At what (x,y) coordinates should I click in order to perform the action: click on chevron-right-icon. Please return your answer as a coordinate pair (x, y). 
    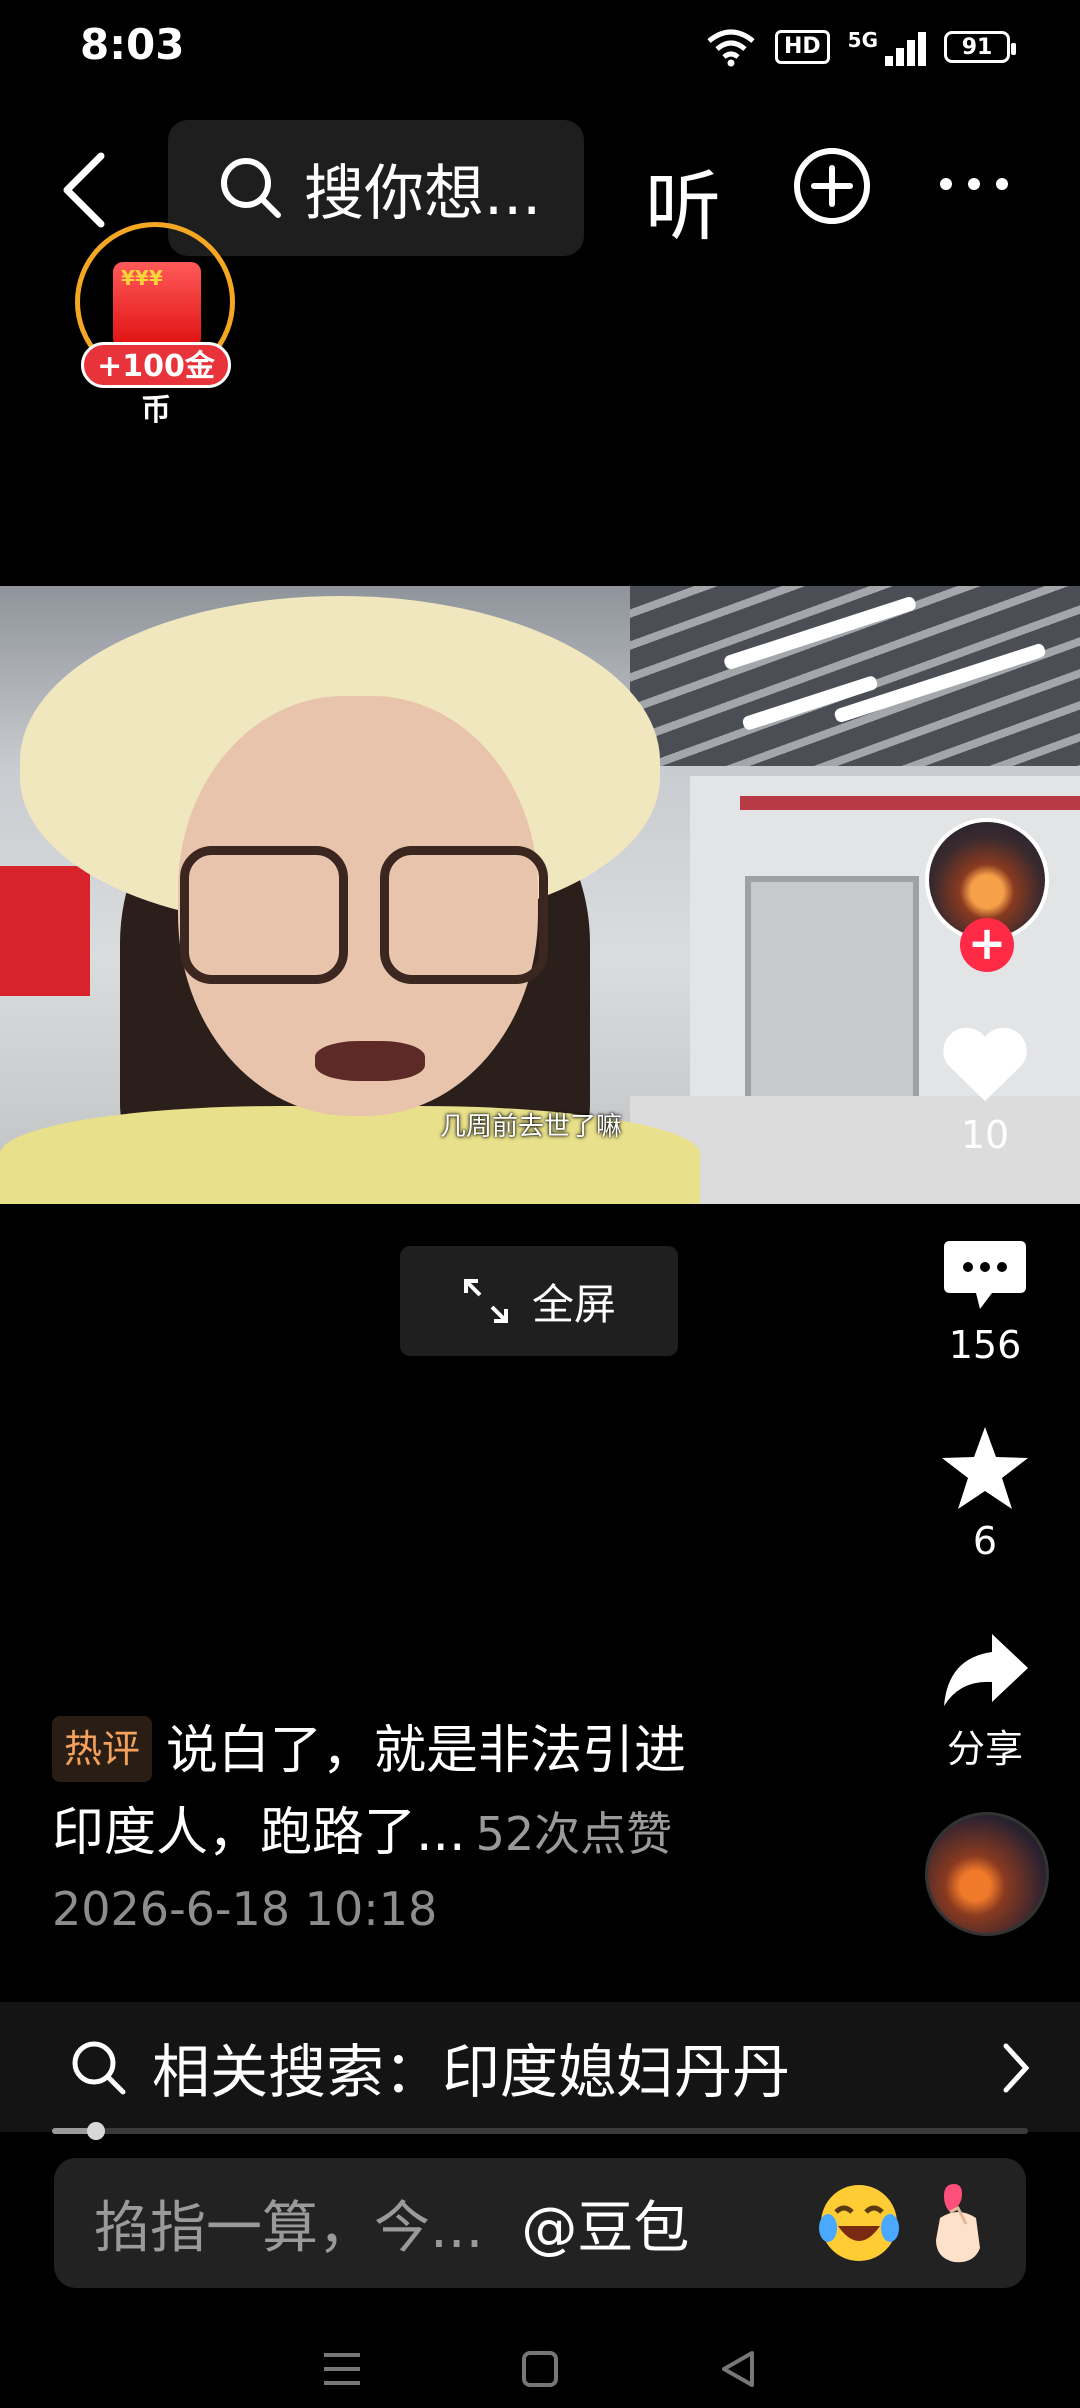
    Looking at the image, I should click on (1016, 2068).